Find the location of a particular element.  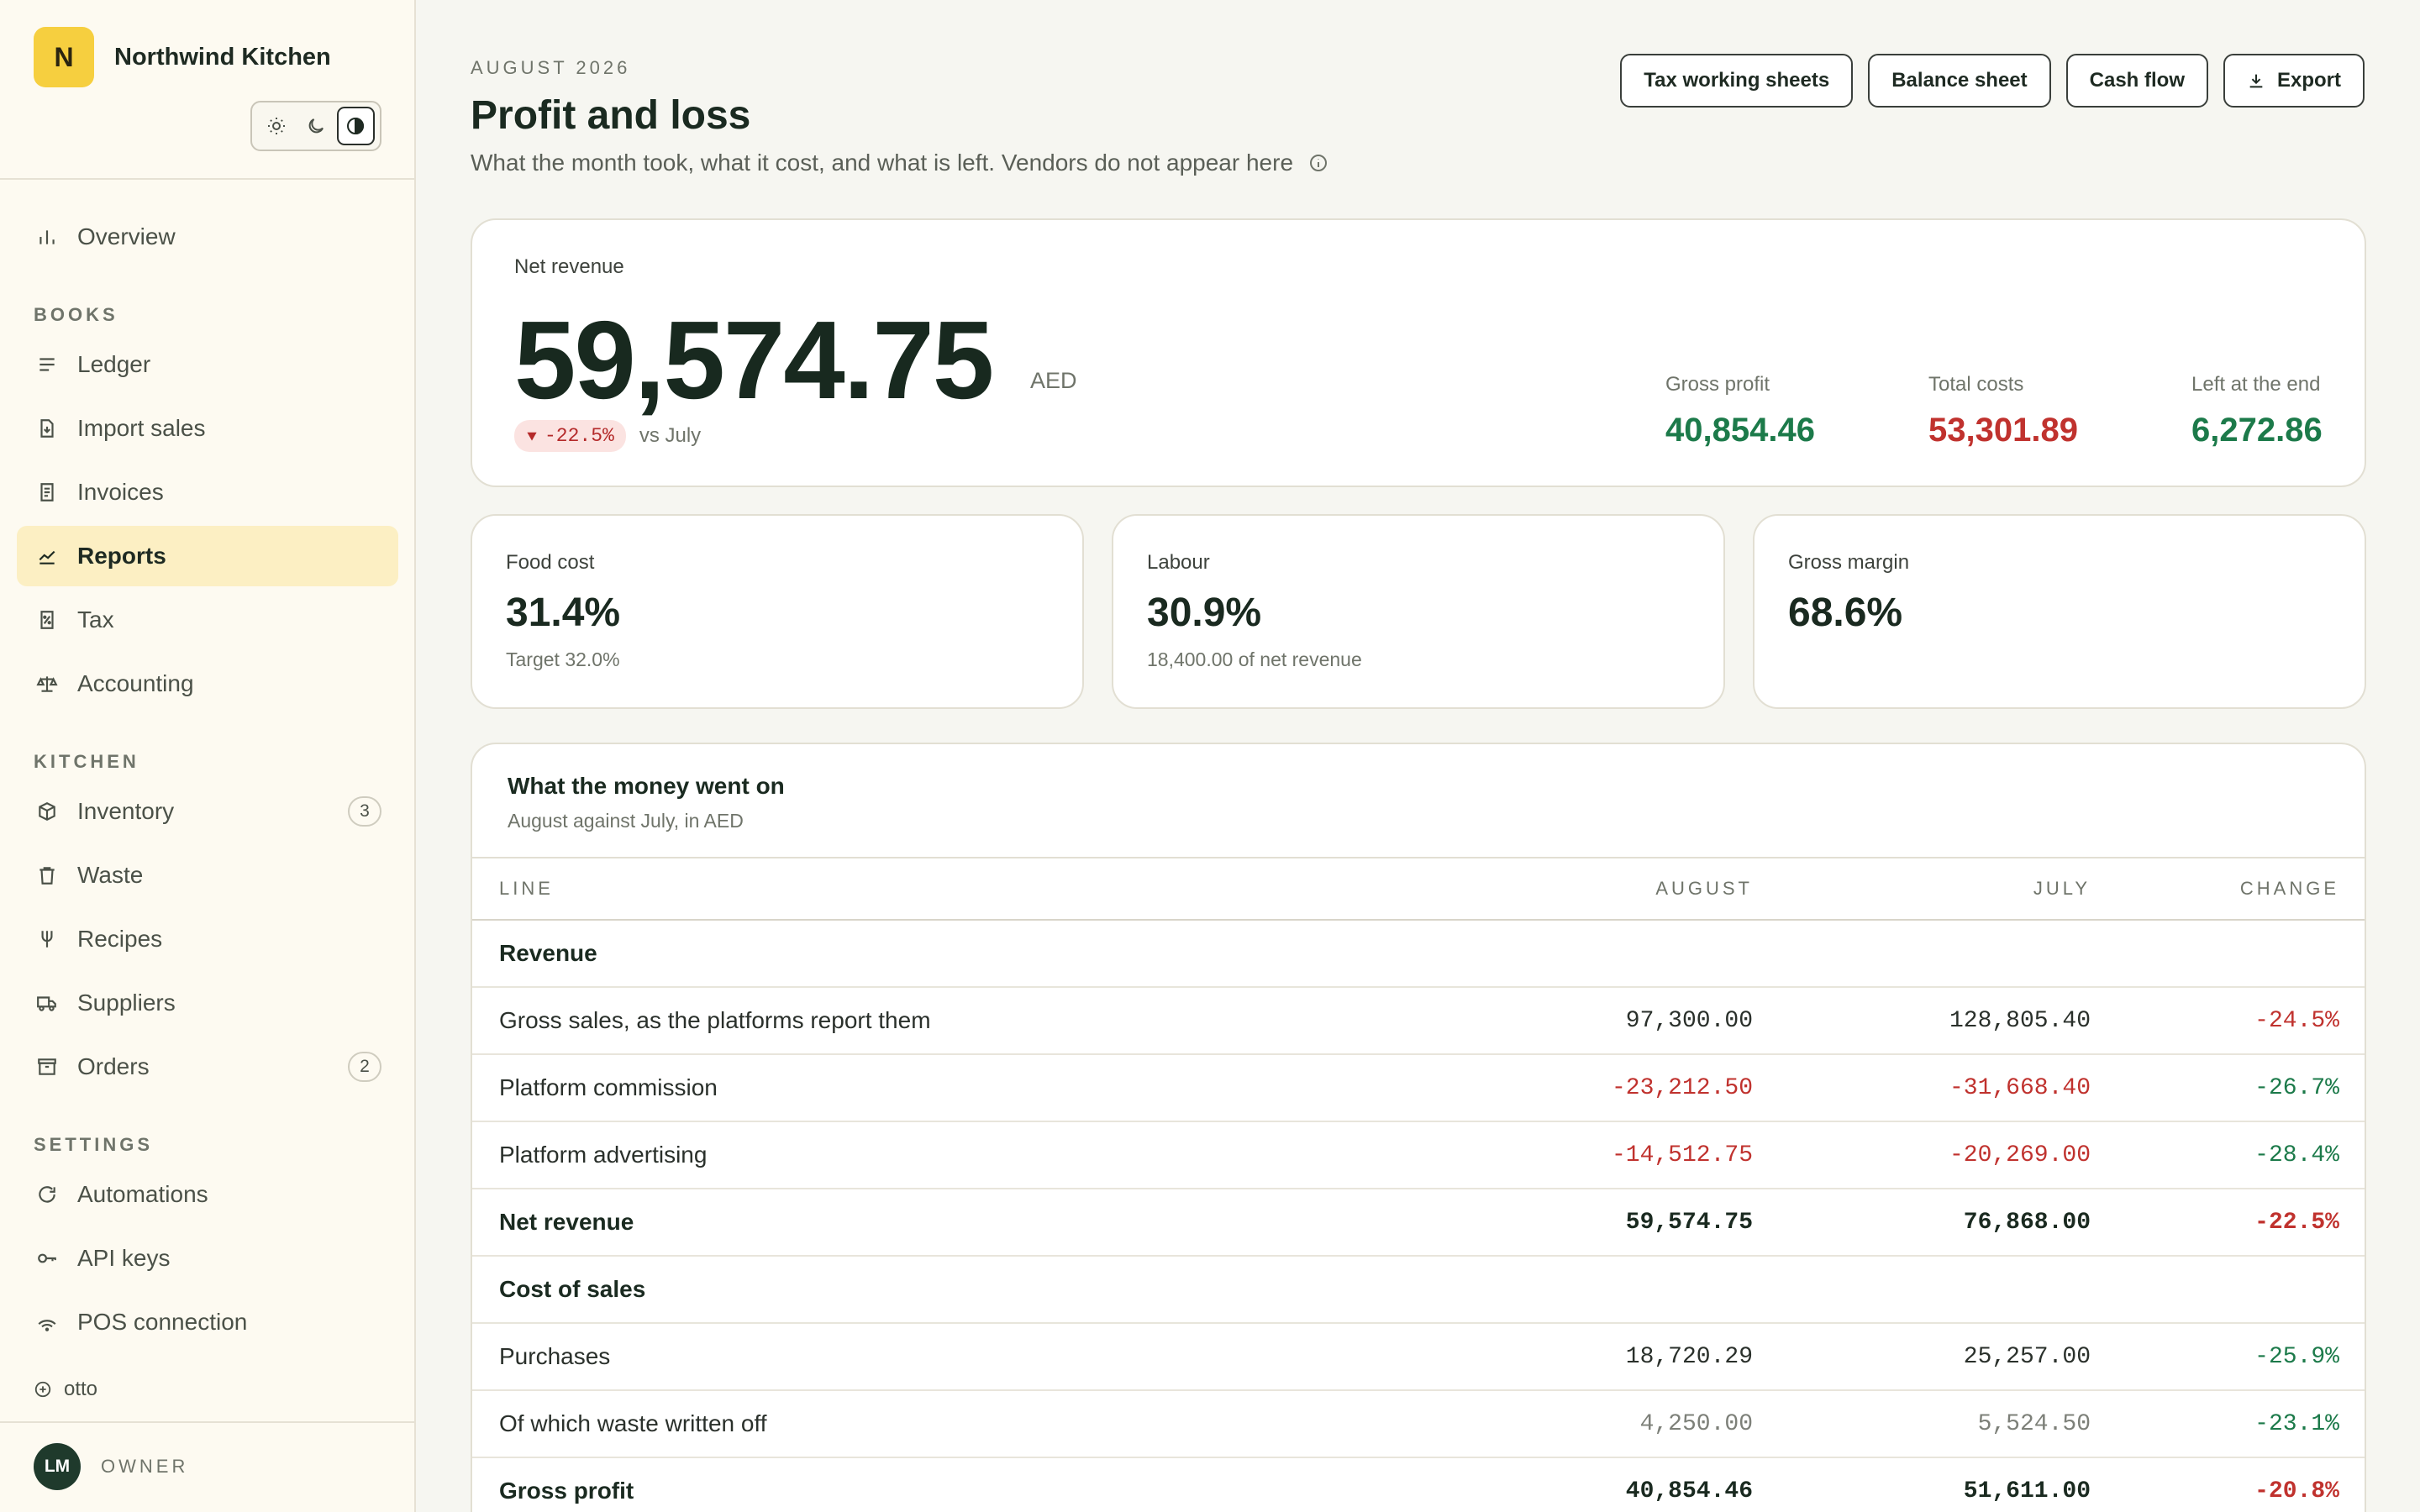

cell-change: -24.5% is located at coordinates (2296, 1020).